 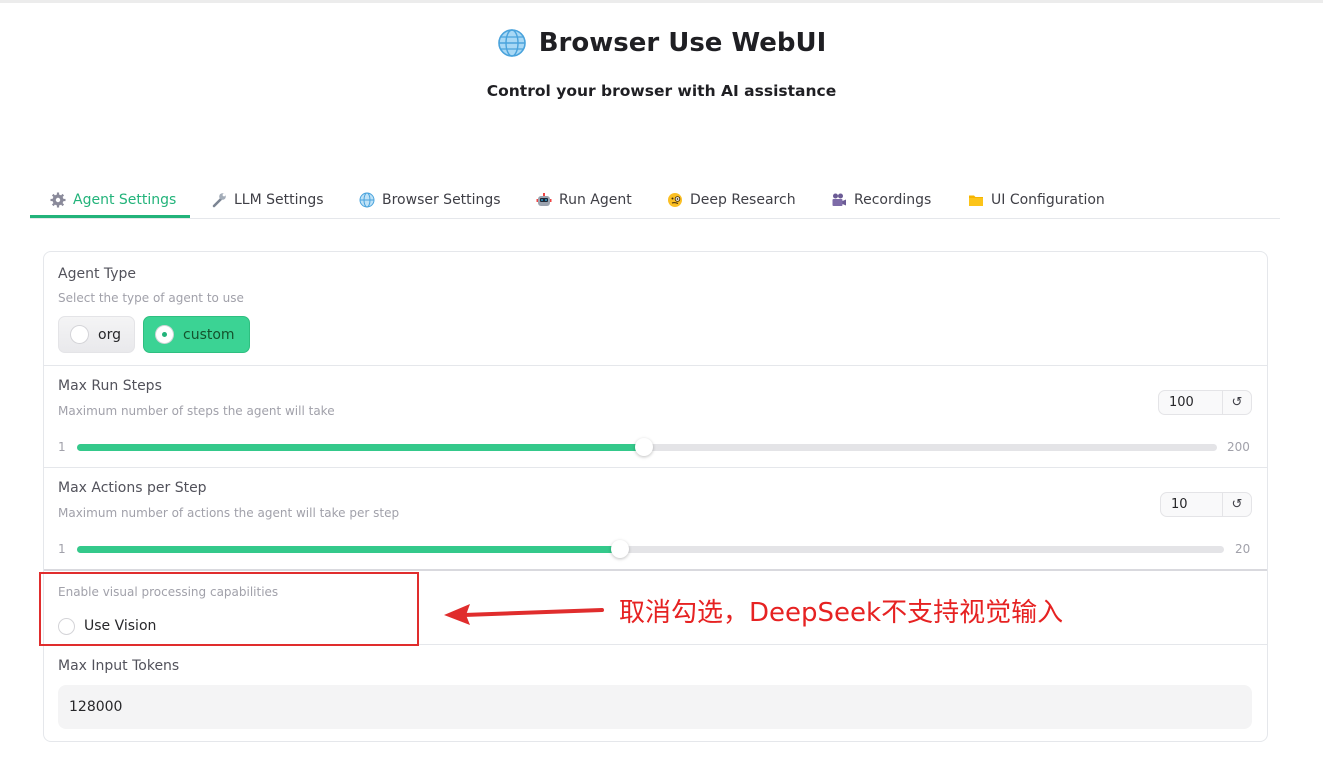 I want to click on tab-label: Browser Settings, so click(x=441, y=199).